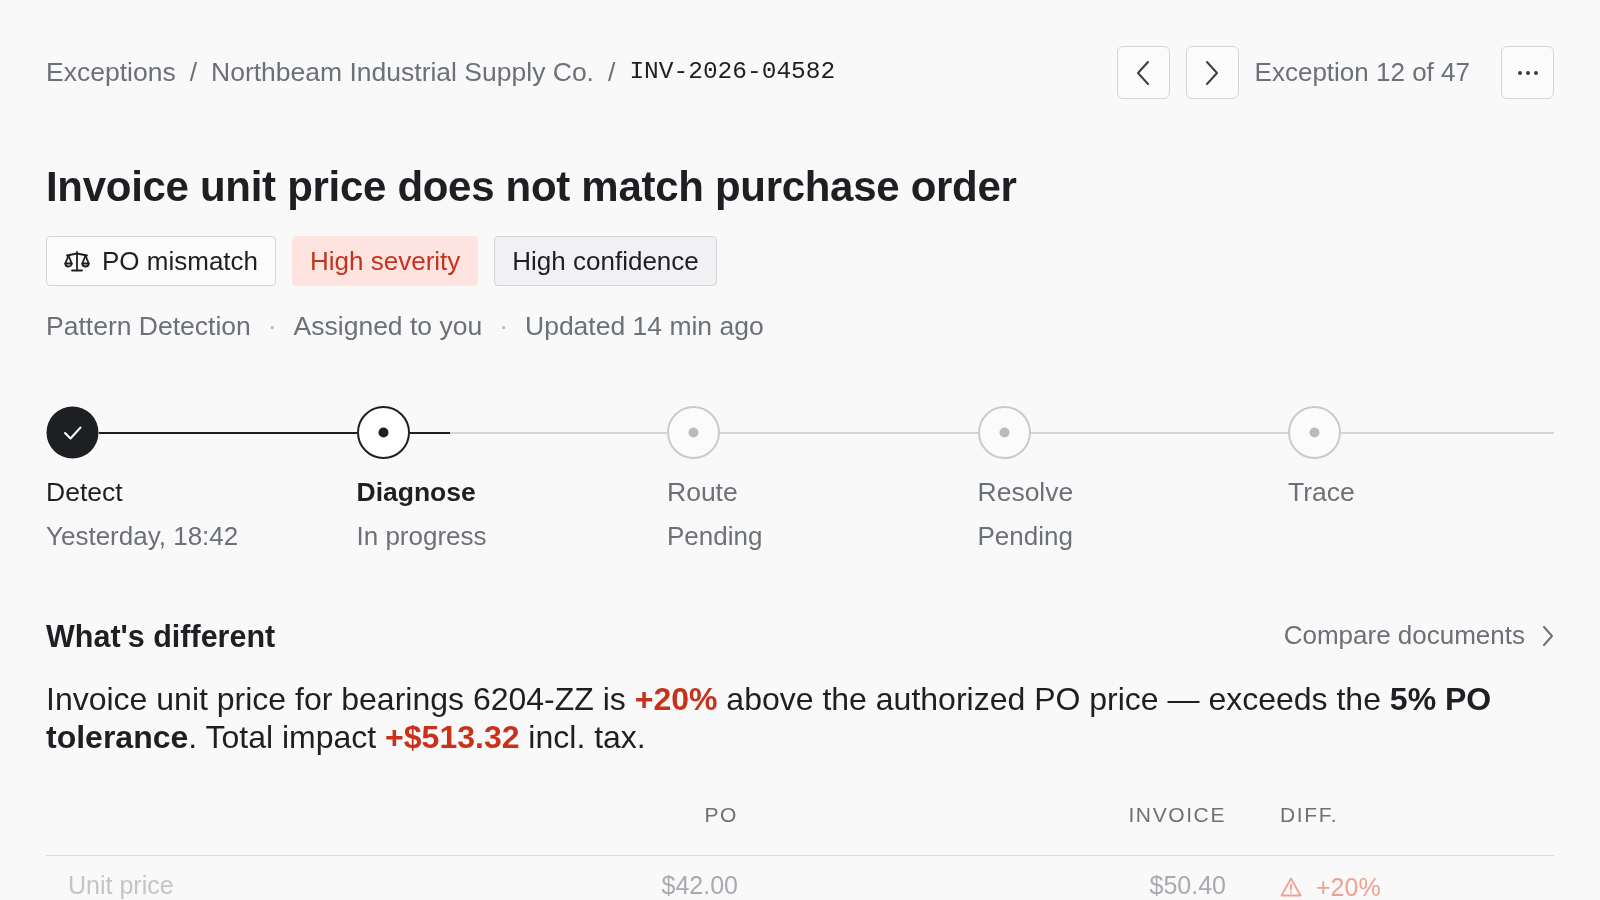 The height and width of the screenshot is (900, 1600). I want to click on step-label: Route, so click(703, 492).